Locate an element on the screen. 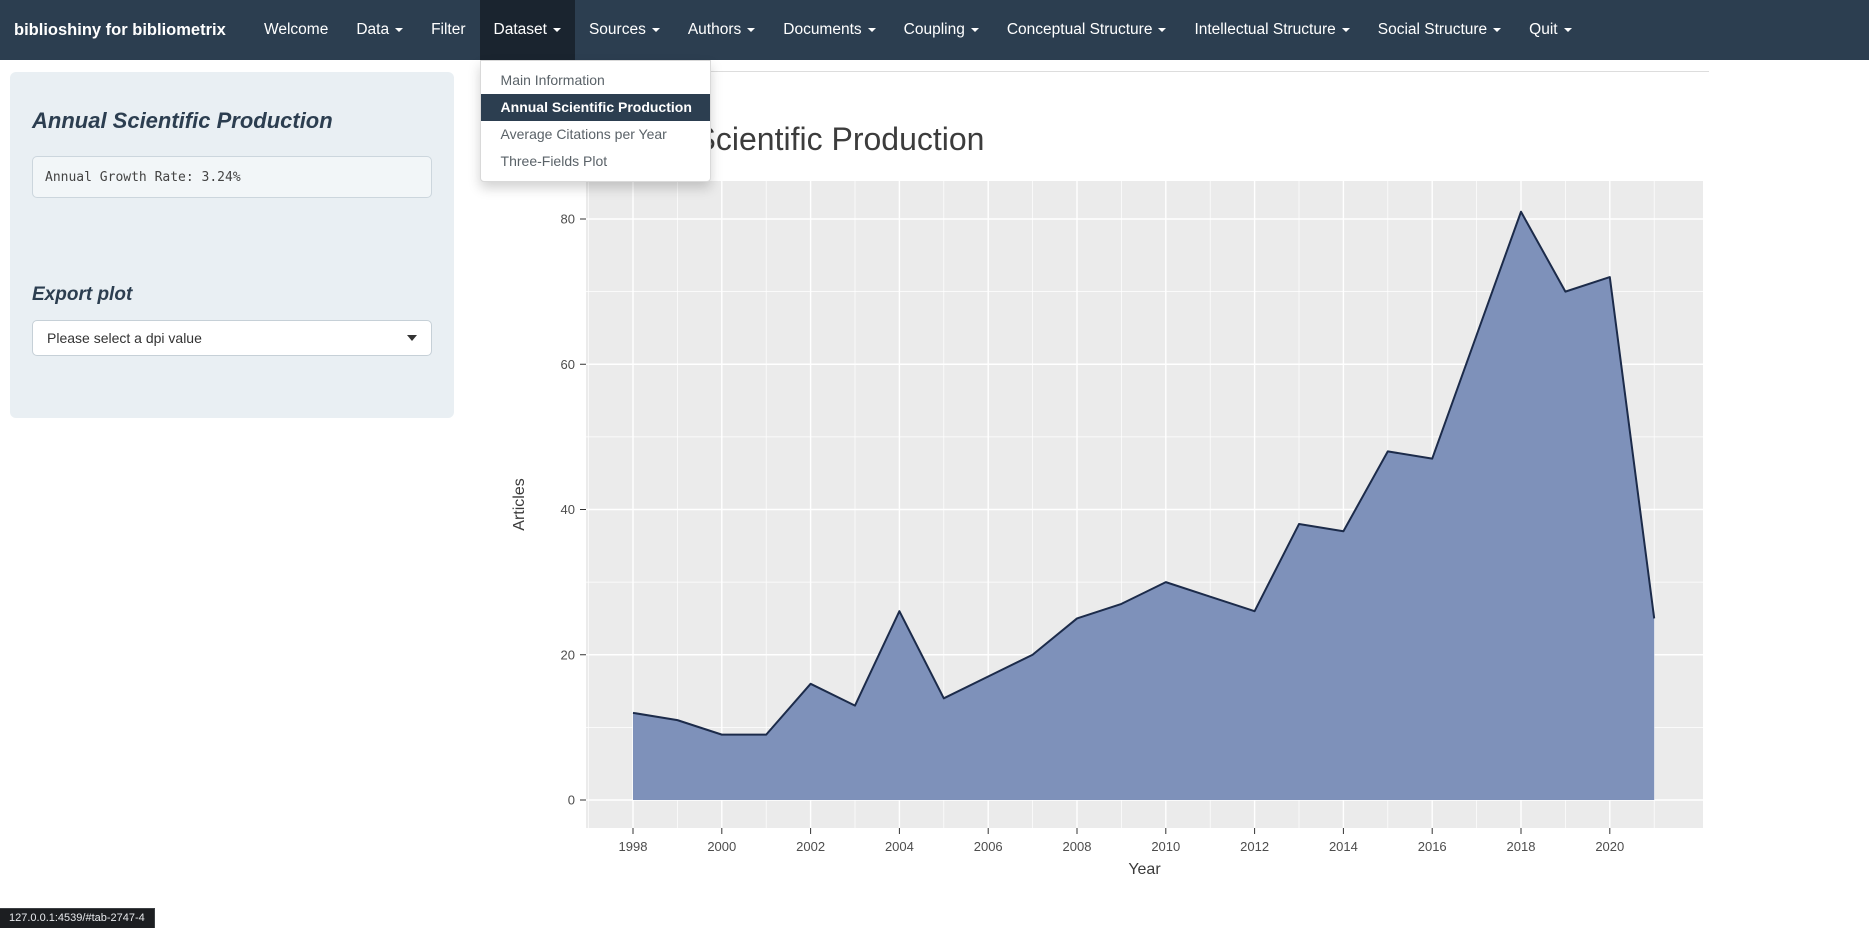 The image size is (1869, 928). svg-text: Year is located at coordinates (1144, 869).